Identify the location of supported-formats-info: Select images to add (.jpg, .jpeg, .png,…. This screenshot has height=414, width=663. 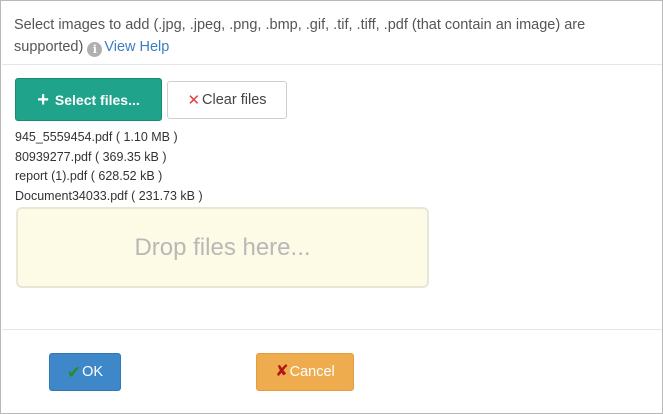
(334, 36).